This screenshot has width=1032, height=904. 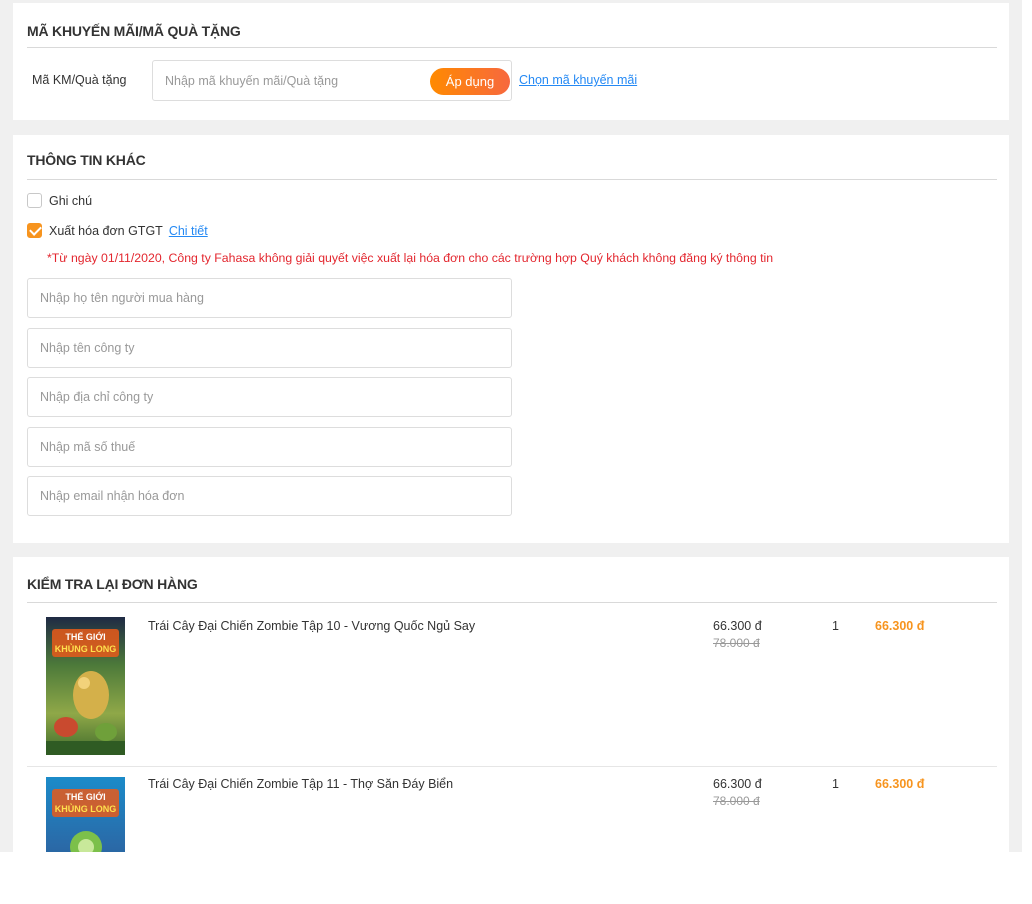 I want to click on invoice-email-field, so click(x=269, y=496).